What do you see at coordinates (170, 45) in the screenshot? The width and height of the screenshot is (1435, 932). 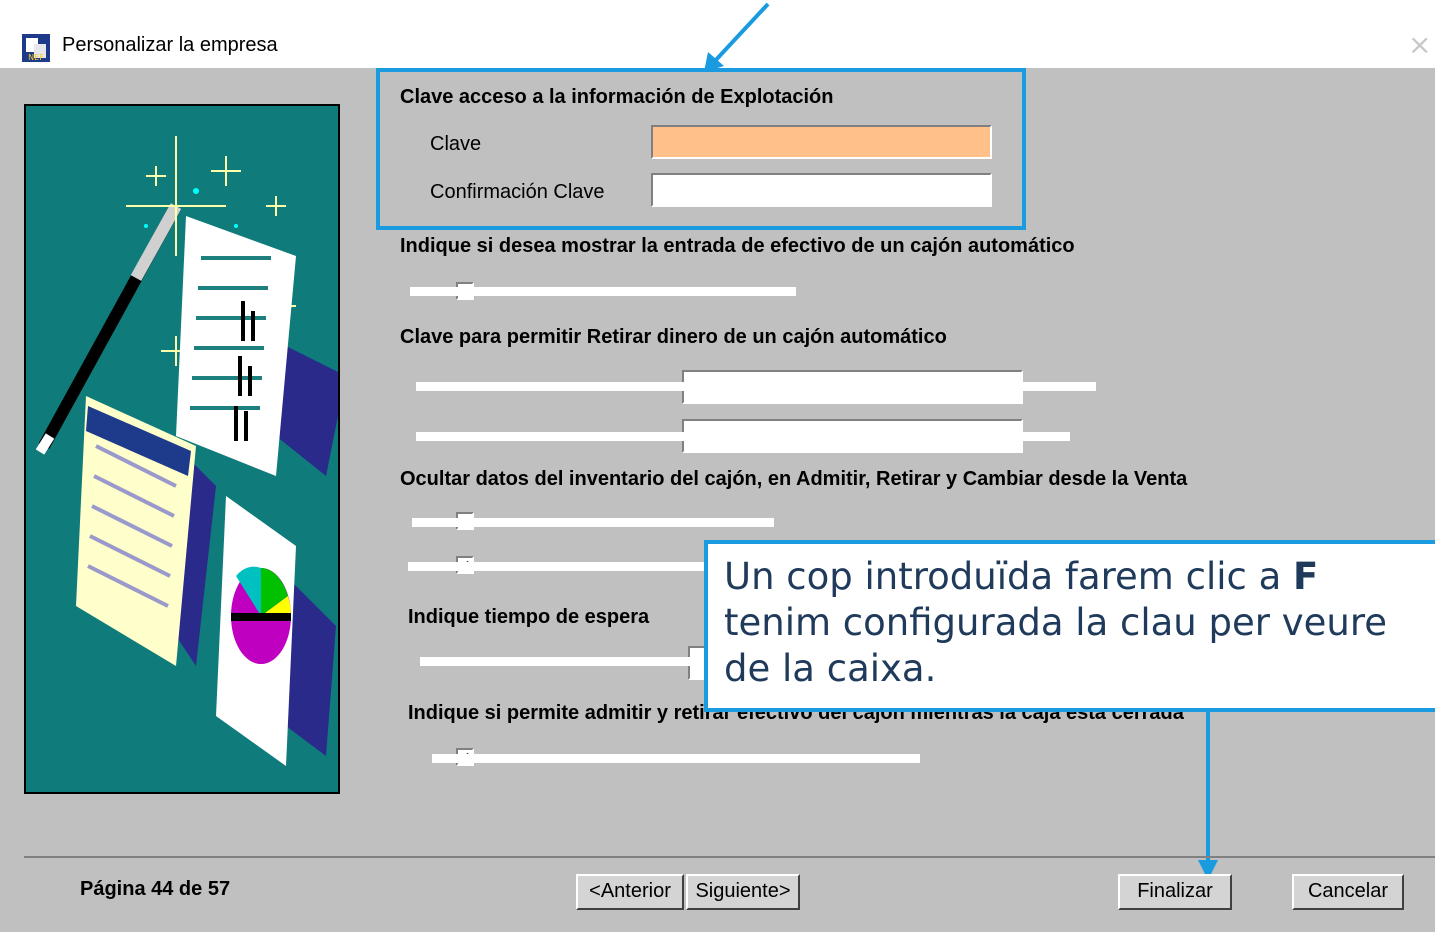 I see `window-title: Personalizar la empresa` at bounding box center [170, 45].